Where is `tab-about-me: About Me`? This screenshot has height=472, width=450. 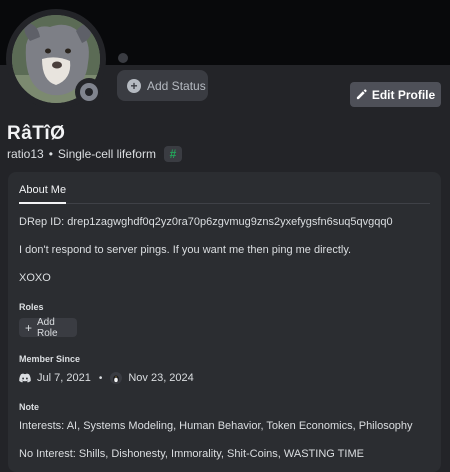
tab-about-me: About Me is located at coordinates (42, 190).